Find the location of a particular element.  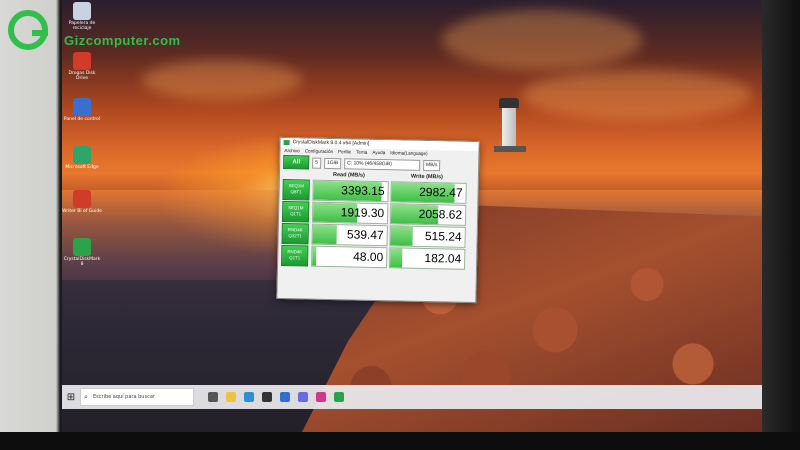

write-result-cell: 2058.62 is located at coordinates (428, 214).